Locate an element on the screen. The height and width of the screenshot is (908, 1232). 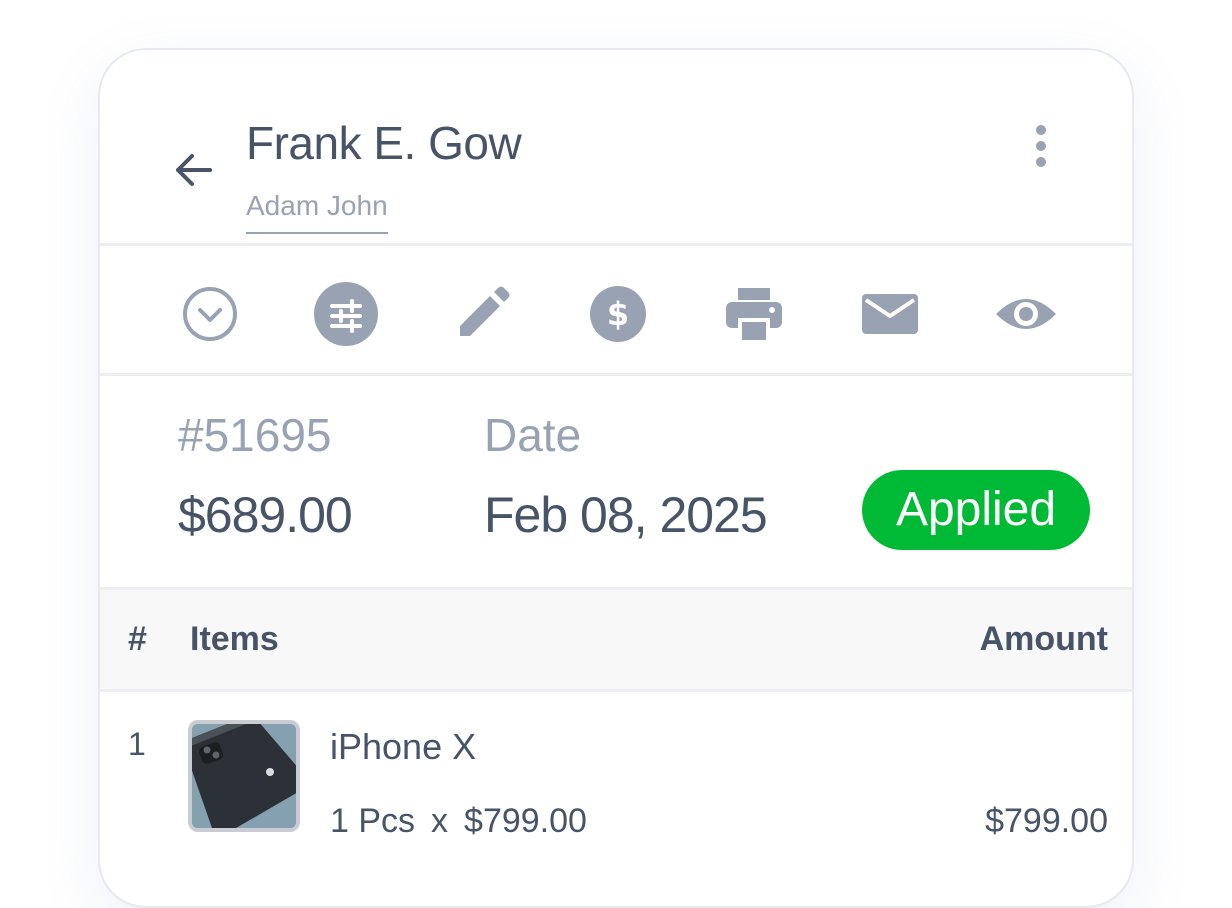
date-label: Date is located at coordinates (533, 435).